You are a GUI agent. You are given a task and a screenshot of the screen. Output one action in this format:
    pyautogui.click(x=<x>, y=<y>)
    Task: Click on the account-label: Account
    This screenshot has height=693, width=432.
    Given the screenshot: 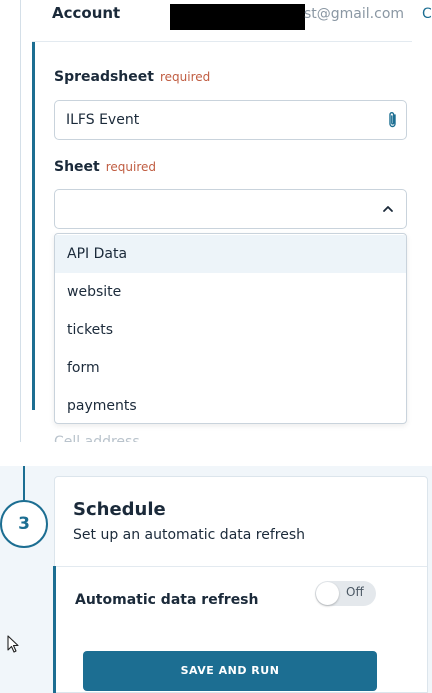 What is the action you would take?
    pyautogui.click(x=86, y=13)
    